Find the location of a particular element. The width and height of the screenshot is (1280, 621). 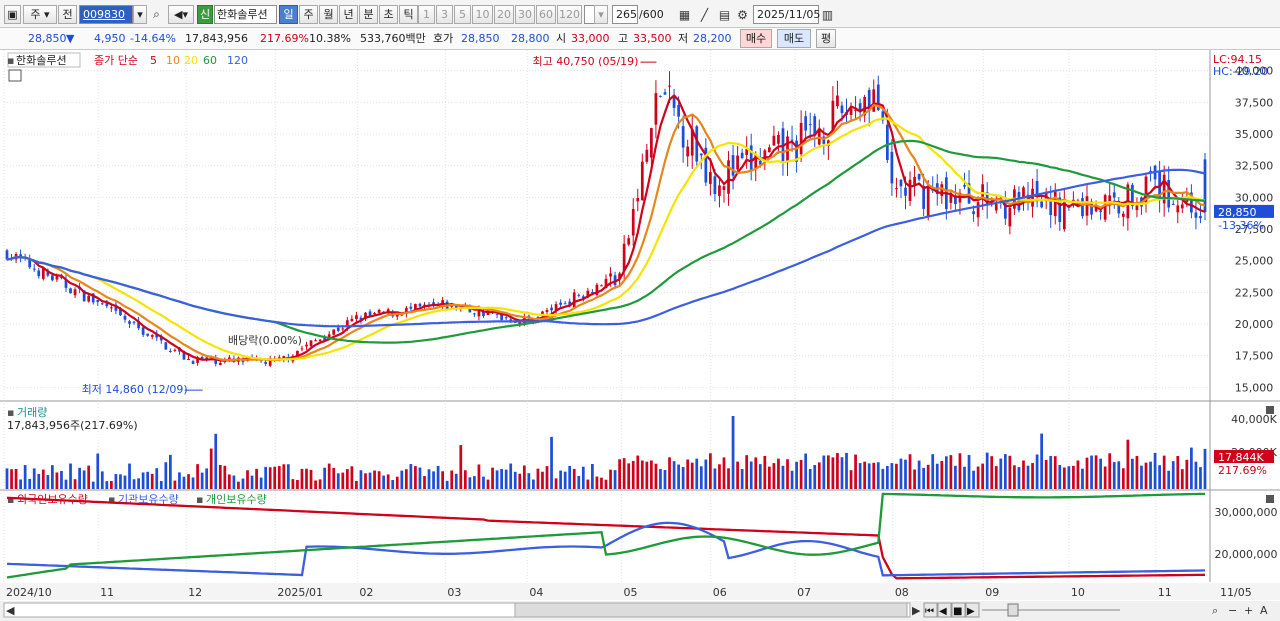

interval-button-3: 3 is located at coordinates (444, 14).